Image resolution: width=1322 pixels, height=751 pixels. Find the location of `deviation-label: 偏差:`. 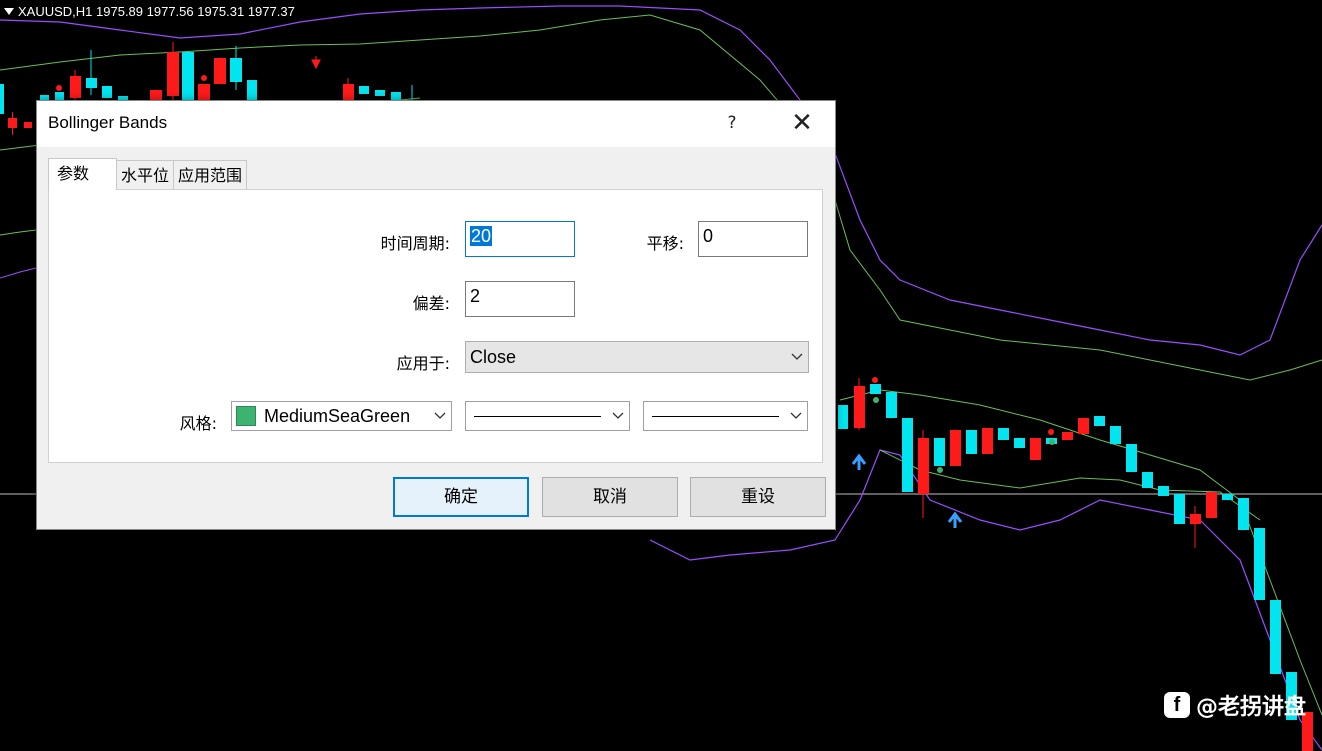

deviation-label: 偏差: is located at coordinates (431, 303).